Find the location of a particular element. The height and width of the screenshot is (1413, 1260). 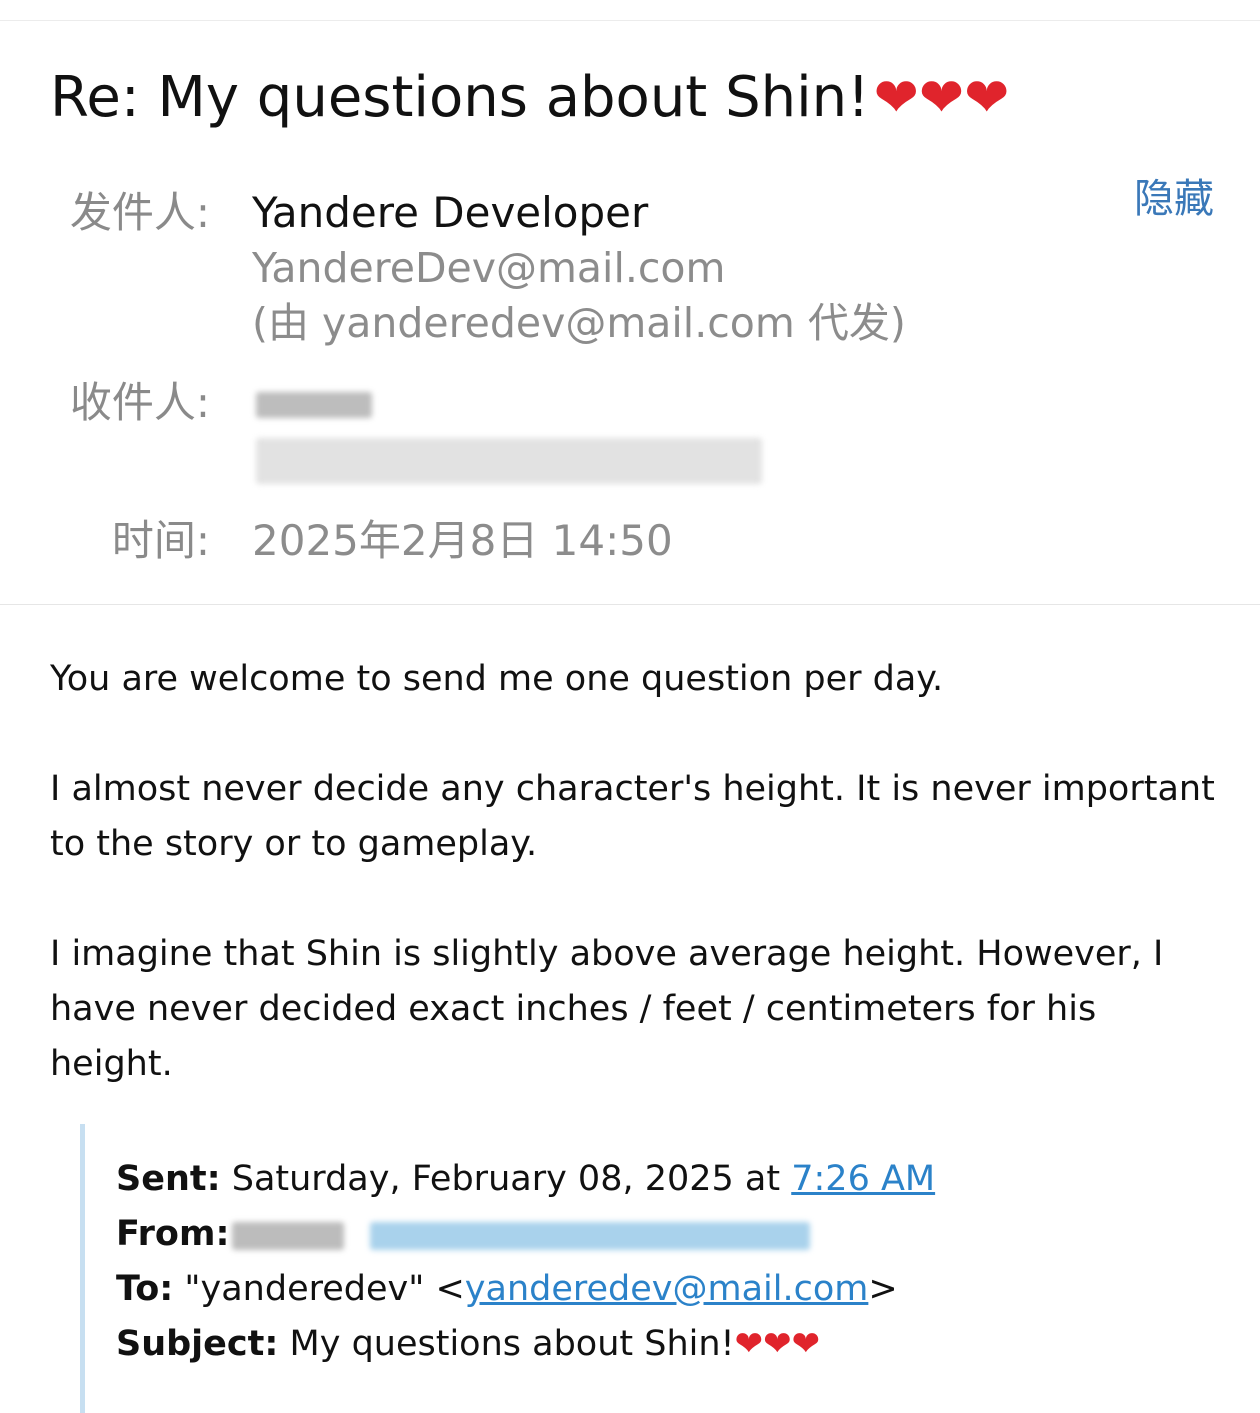

redacted-recipient-email is located at coordinates (509, 461).